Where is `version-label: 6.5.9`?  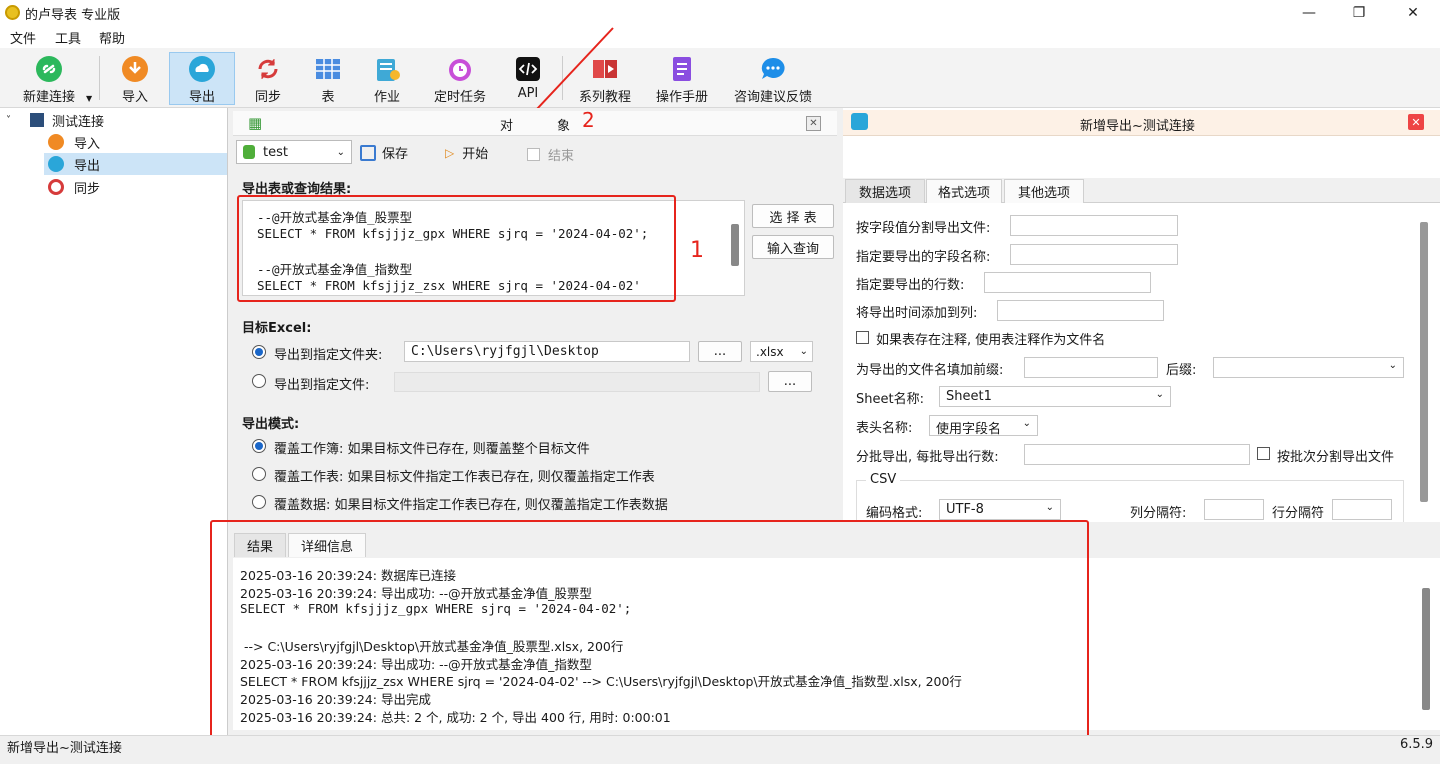 version-label: 6.5.9 is located at coordinates (1417, 744).